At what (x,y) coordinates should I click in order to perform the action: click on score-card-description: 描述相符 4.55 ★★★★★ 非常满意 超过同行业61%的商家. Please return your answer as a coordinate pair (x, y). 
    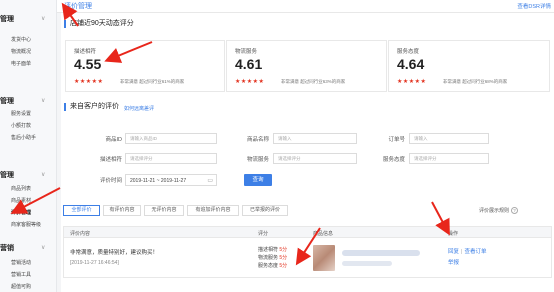
    Looking at the image, I should click on (145, 66).